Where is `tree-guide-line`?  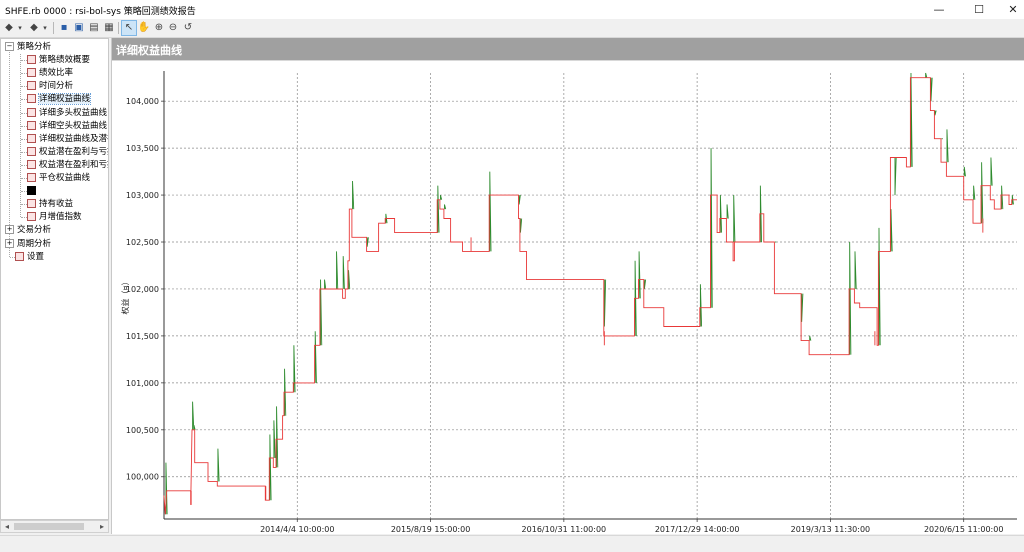 tree-guide-line is located at coordinates (20, 135).